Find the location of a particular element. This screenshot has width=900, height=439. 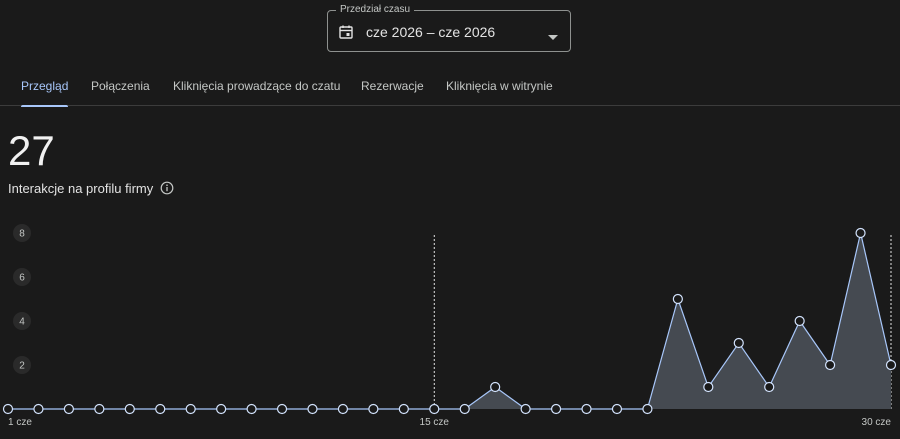

tab-overview: Przegląd is located at coordinates (45, 86).